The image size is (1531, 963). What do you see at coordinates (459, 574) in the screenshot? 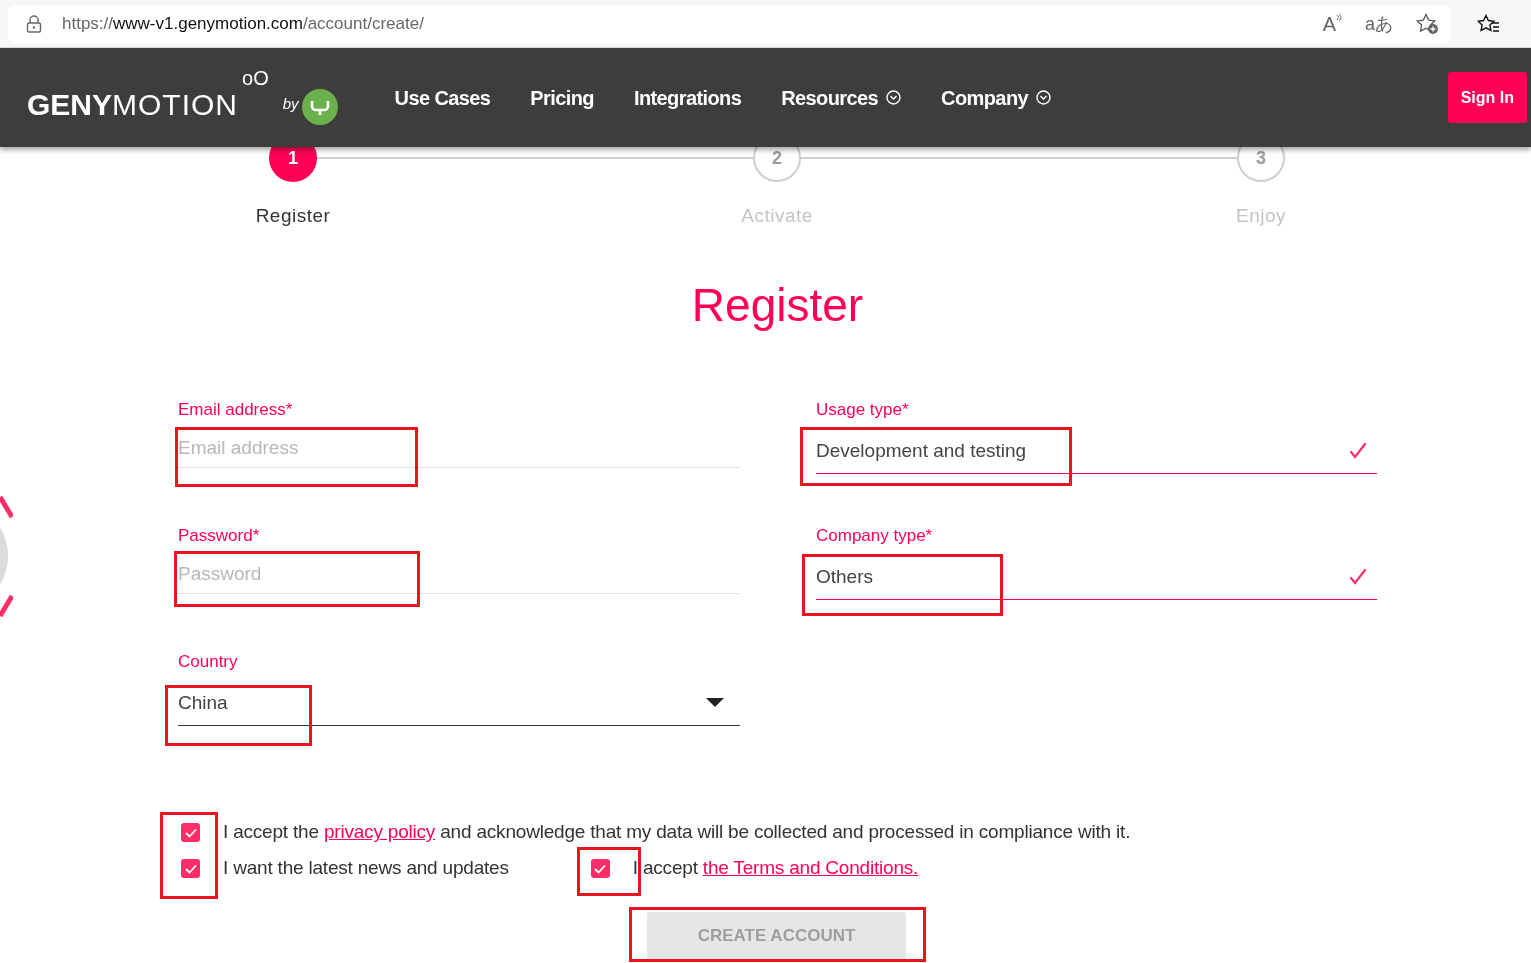
I see `password-field: Password` at bounding box center [459, 574].